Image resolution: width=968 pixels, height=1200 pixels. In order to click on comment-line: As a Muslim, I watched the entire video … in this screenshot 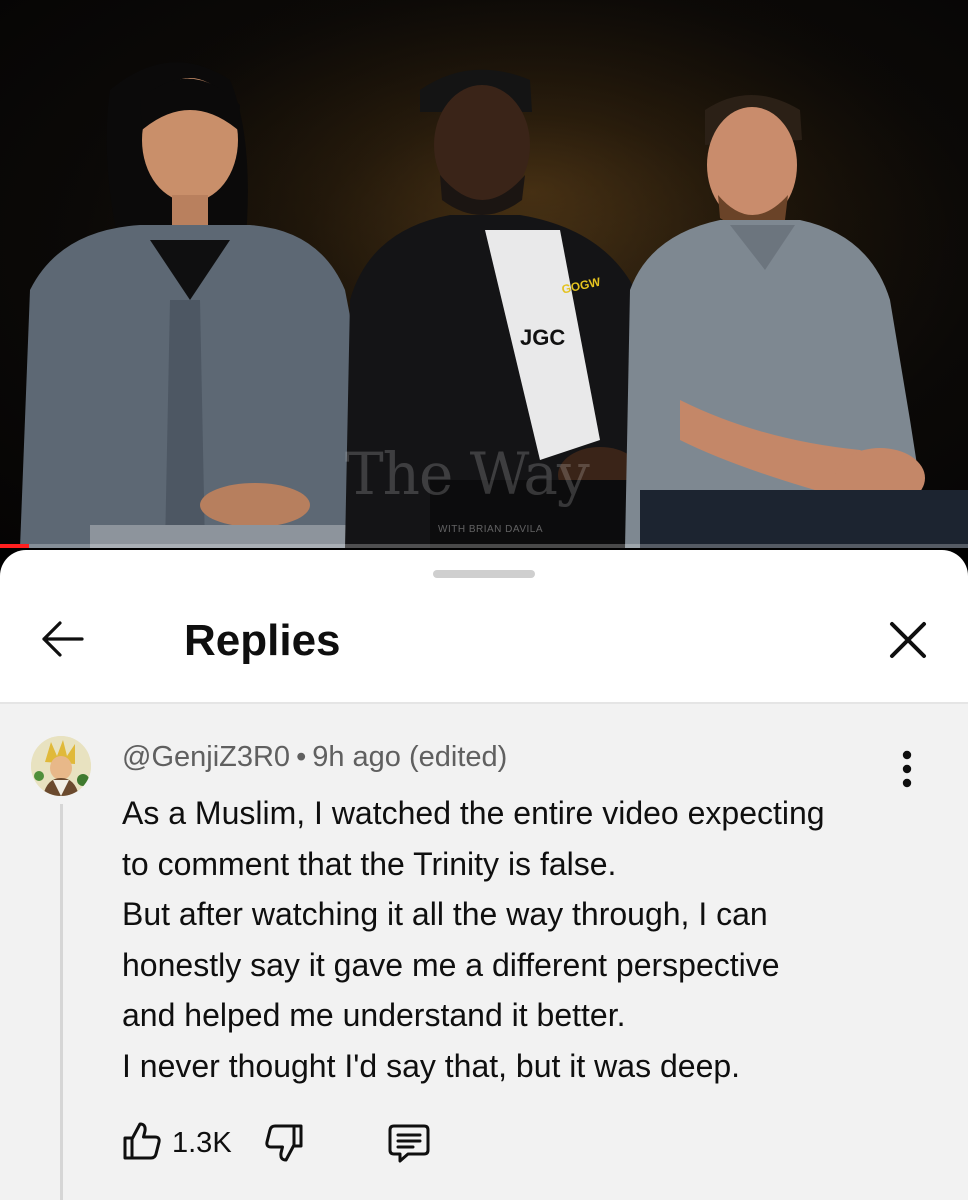, I will do `click(473, 813)`.